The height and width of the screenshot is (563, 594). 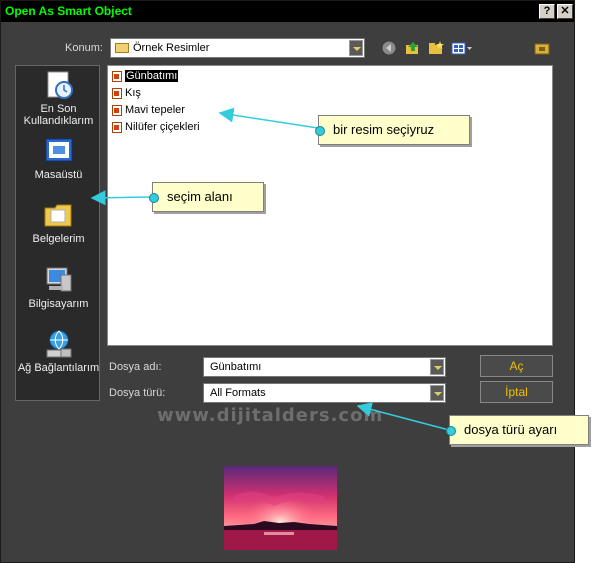 I want to click on watermark: www.dijitalders.com, so click(x=270, y=415).